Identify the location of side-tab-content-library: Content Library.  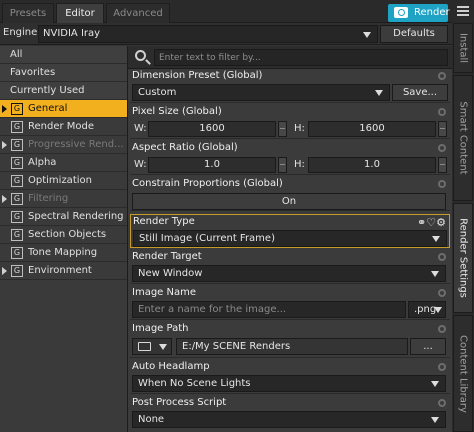
(463, 373).